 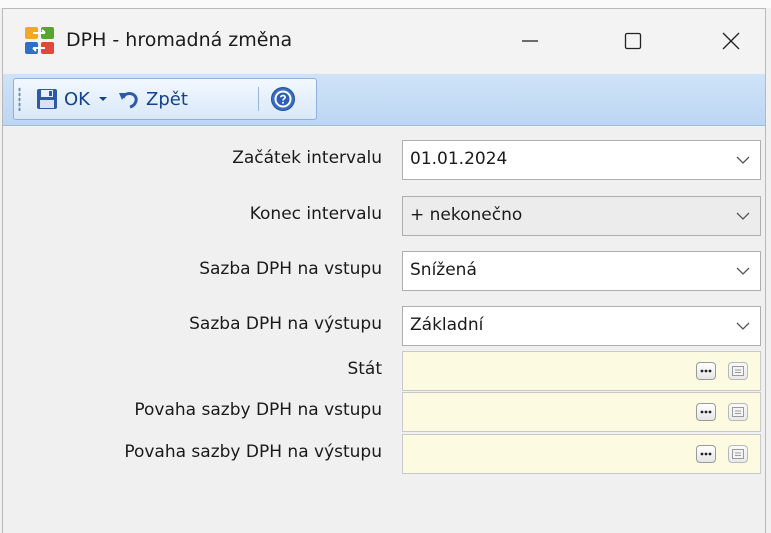 I want to click on top-strip, so click(x=385, y=4).